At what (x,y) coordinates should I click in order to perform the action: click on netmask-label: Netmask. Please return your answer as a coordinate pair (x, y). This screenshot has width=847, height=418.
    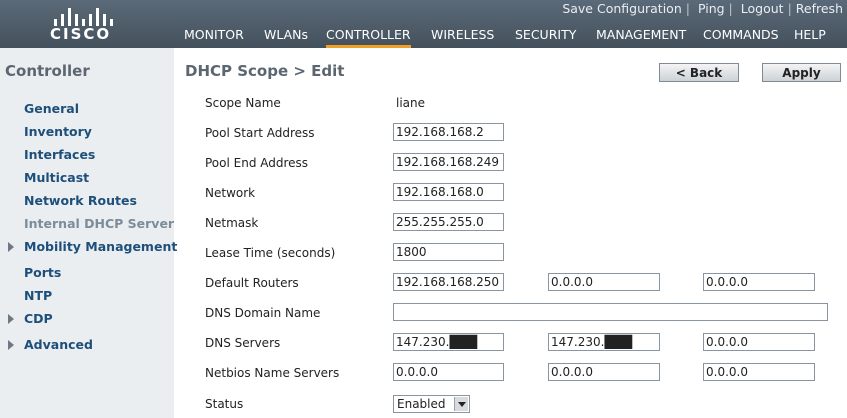
    Looking at the image, I should click on (232, 223).